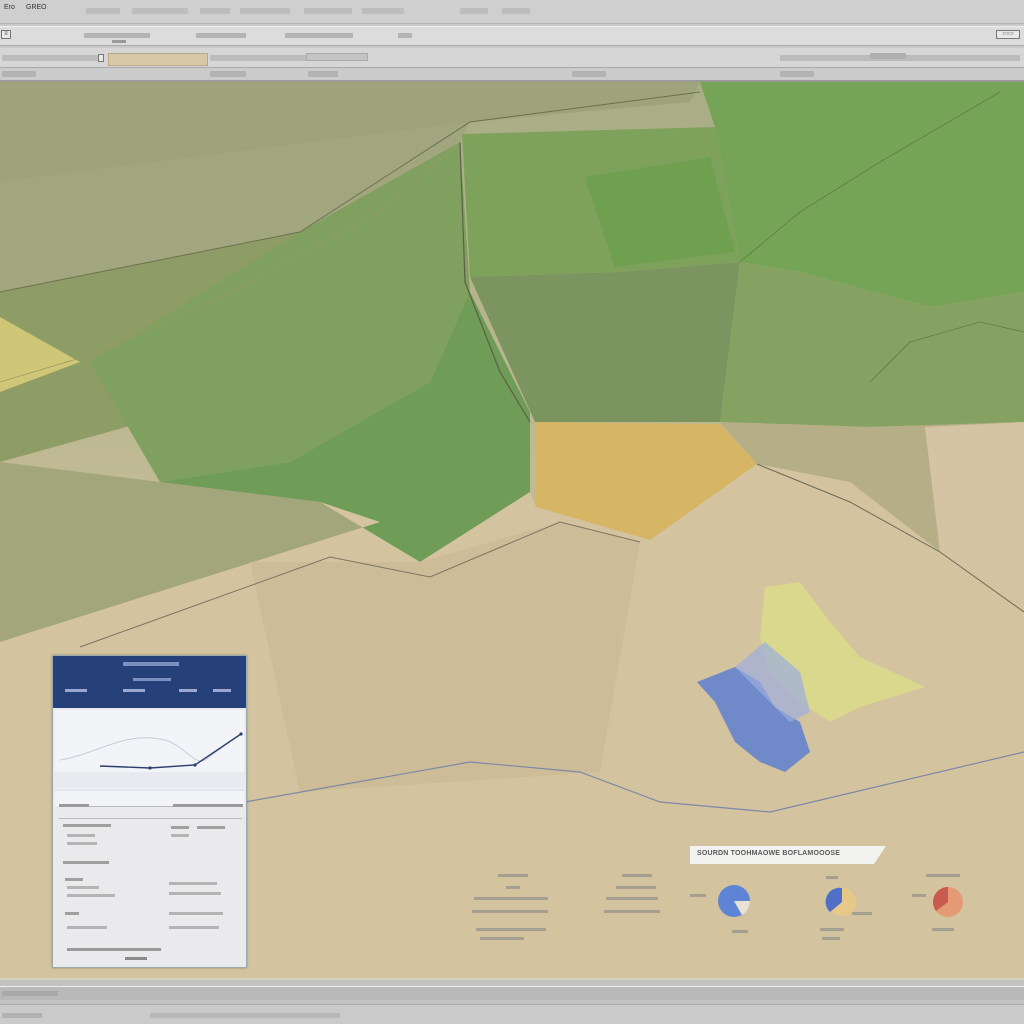  Describe the element at coordinates (1008, 34) in the screenshot. I see `layer-icon: ▭▭` at that location.